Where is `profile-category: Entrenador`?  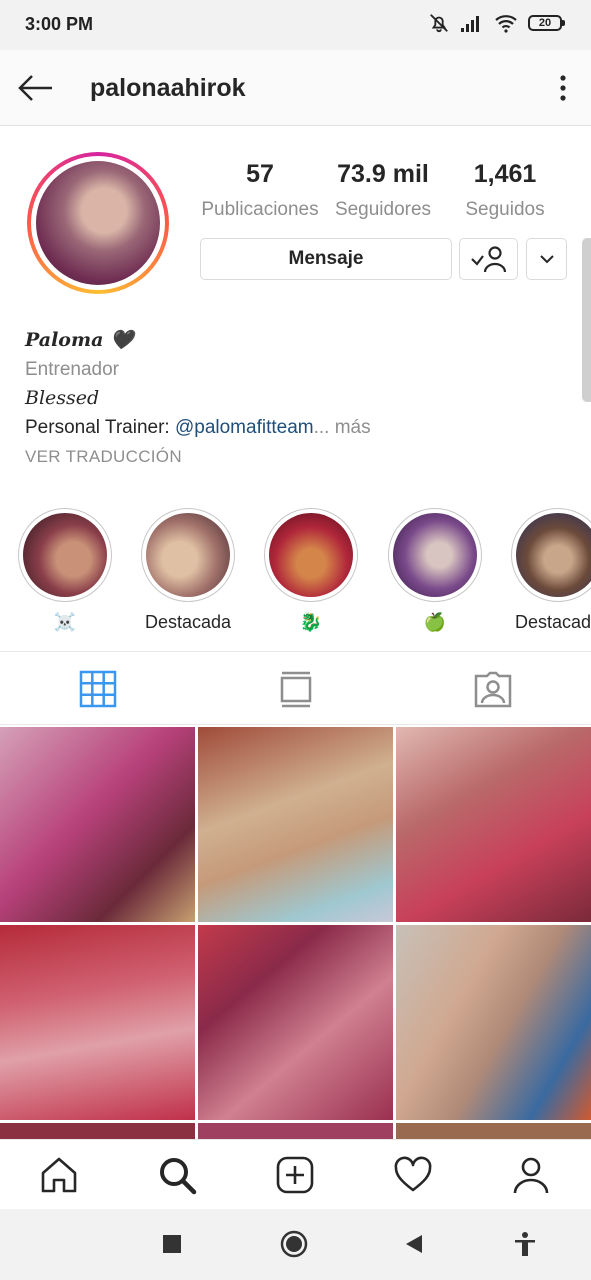
profile-category: Entrenador is located at coordinates (72, 369).